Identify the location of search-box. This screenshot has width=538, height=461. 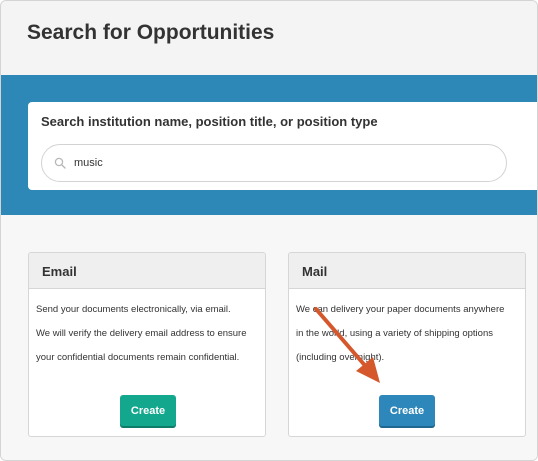
(274, 163).